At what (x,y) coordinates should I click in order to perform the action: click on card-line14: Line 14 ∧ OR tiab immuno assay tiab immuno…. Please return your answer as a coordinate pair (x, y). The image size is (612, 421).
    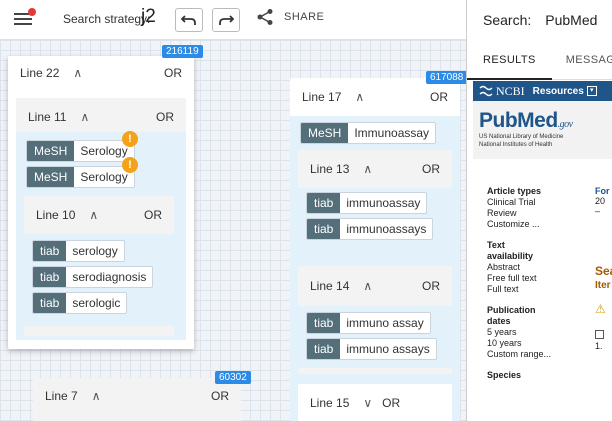
    Looking at the image, I should click on (375, 320).